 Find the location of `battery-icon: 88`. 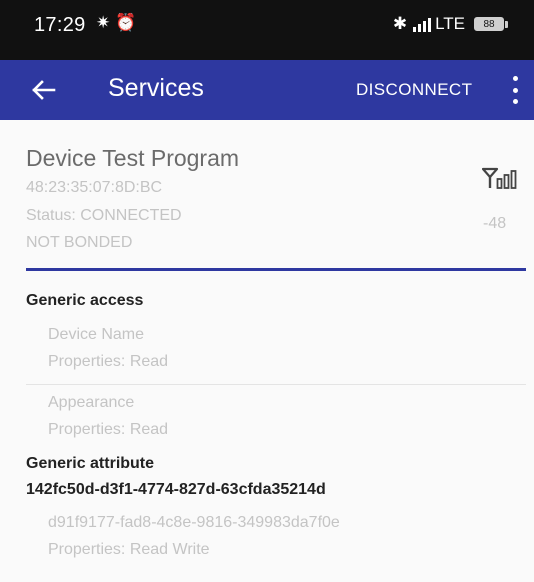

battery-icon: 88 is located at coordinates (491, 24).